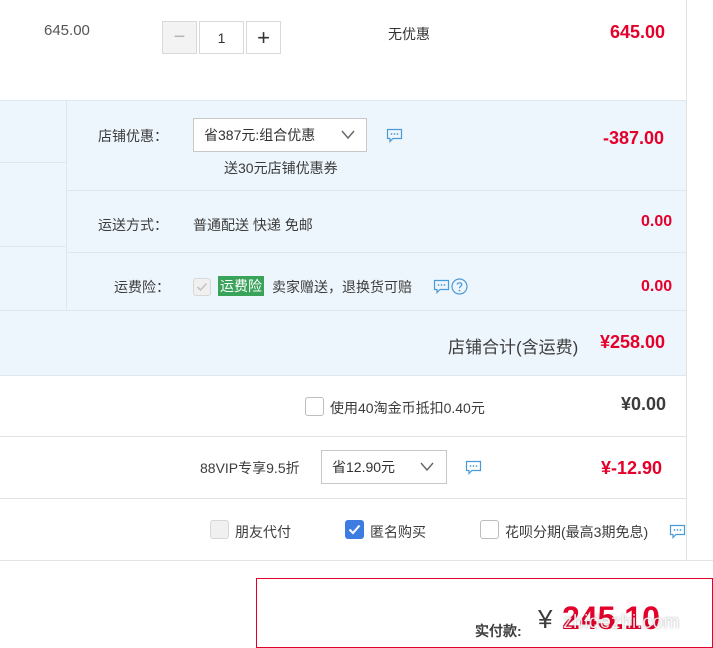 The image size is (713, 648). Describe the element at coordinates (343, 498) in the screenshot. I see `vip-row-divider` at that location.